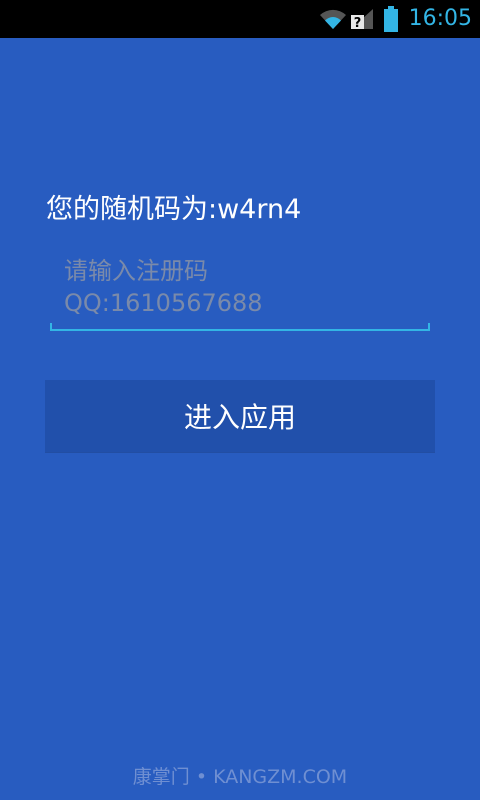 Image resolution: width=480 pixels, height=800 pixels. I want to click on status-clock: 16:05, so click(440, 18).